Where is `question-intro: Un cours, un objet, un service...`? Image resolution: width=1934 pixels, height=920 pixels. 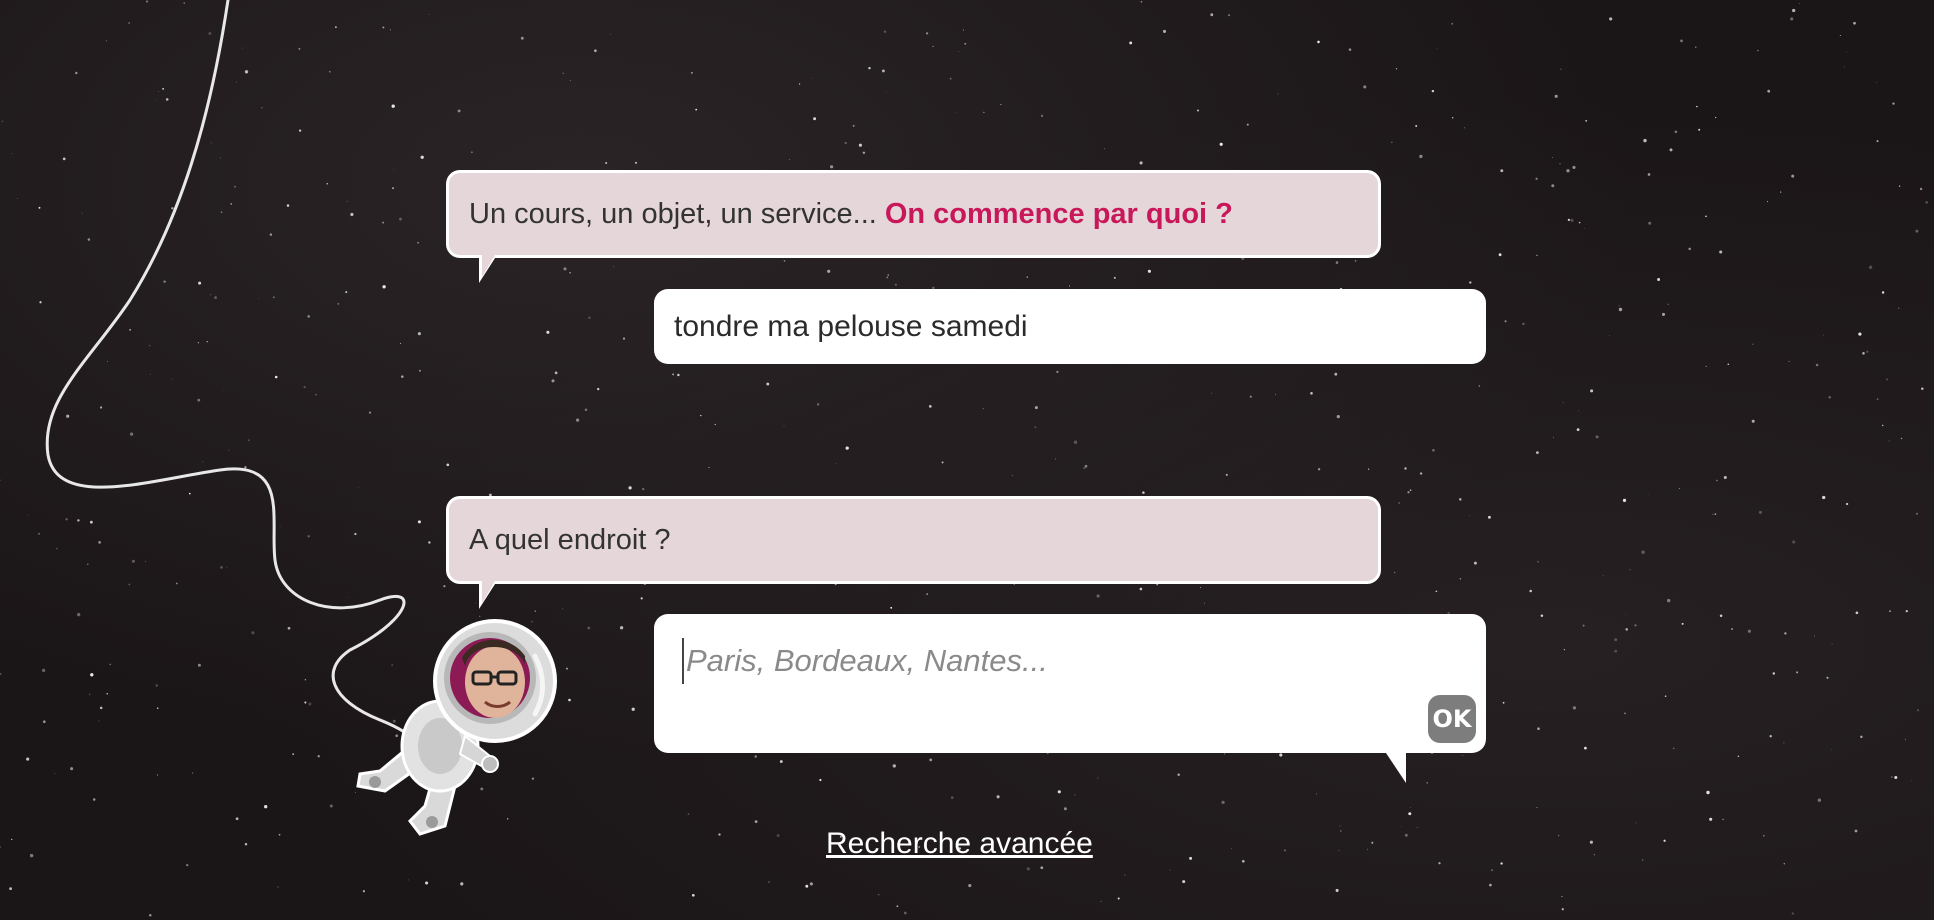 question-intro: Un cours, un objet, un service... is located at coordinates (673, 213).